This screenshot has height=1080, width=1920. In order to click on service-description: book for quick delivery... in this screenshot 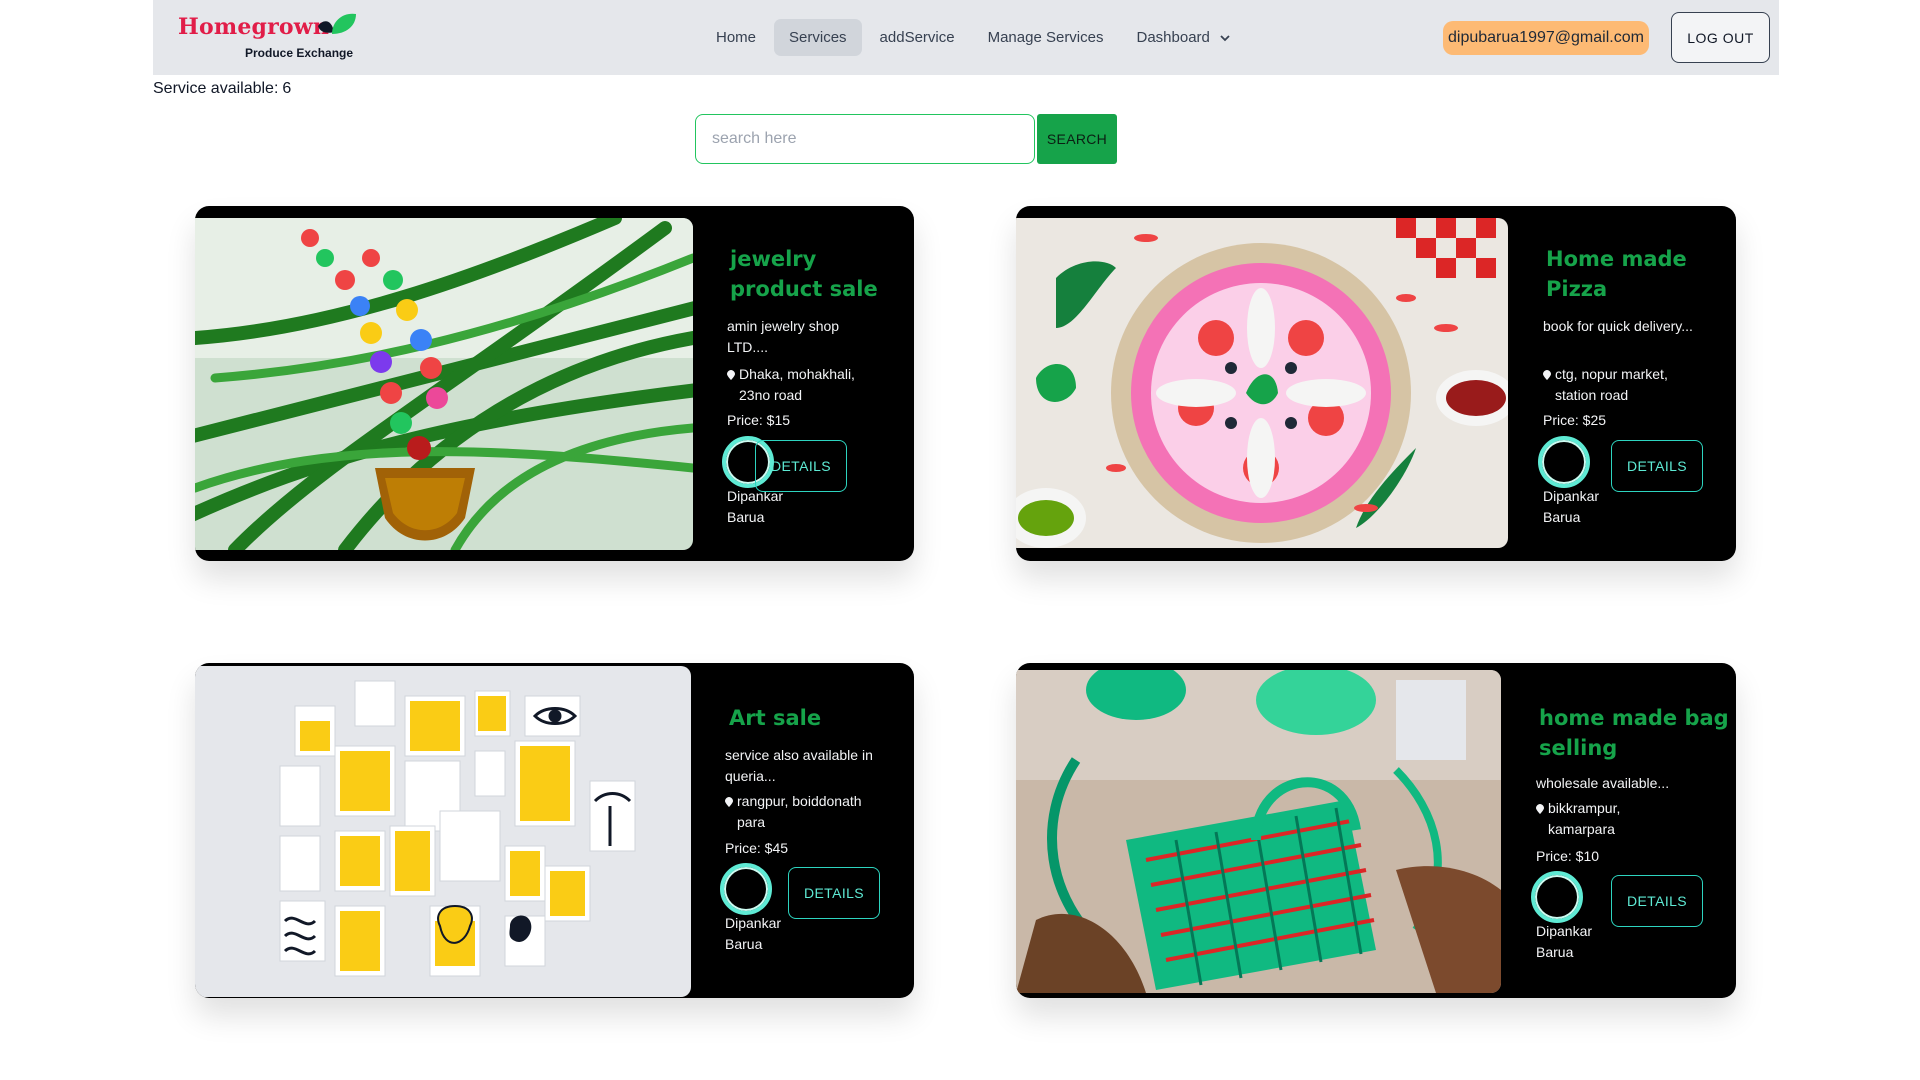, I will do `click(1618, 326)`.